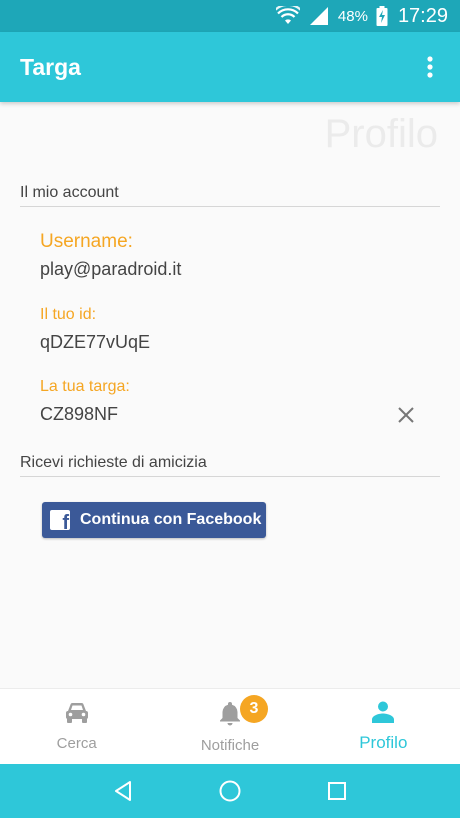 The height and width of the screenshot is (818, 460). Describe the element at coordinates (382, 16) in the screenshot. I see `battery-charging-icon` at that location.